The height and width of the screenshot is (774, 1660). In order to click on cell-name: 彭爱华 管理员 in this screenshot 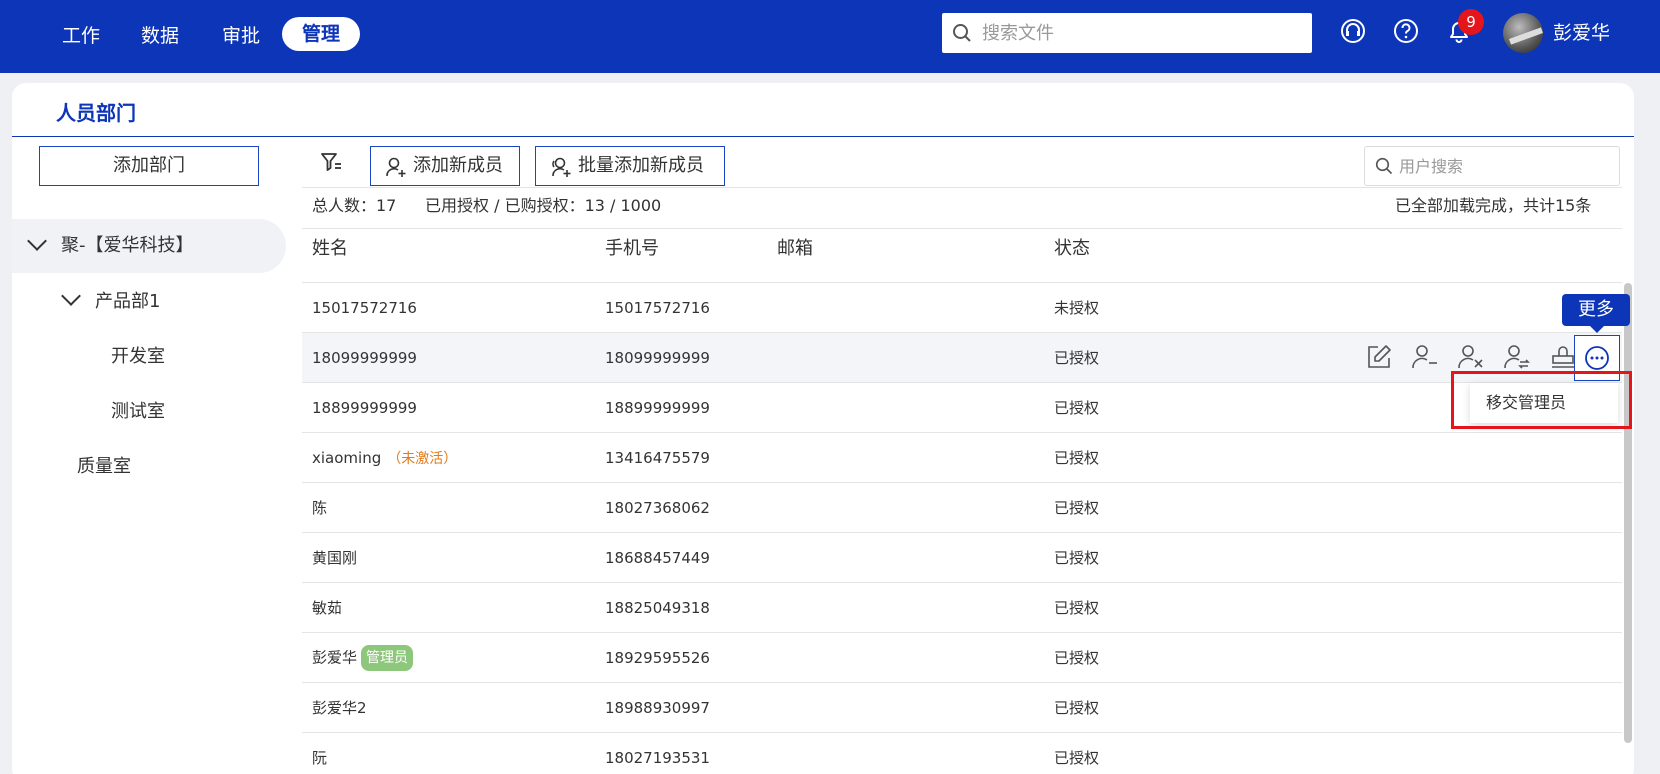, I will do `click(363, 658)`.